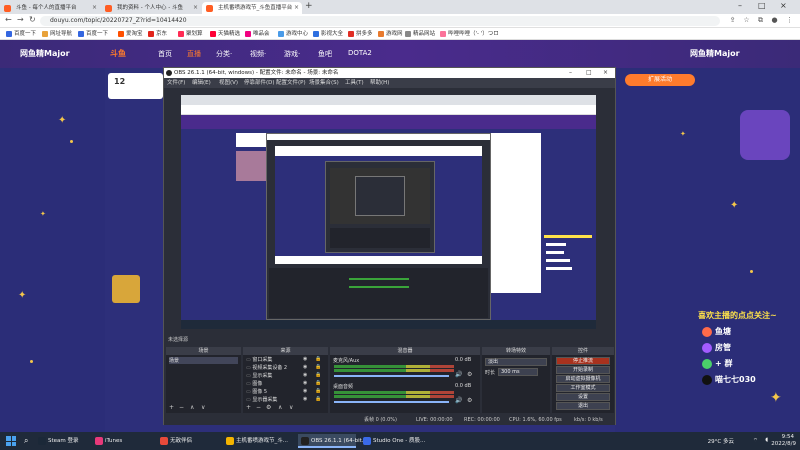 The height and width of the screenshot is (450, 800). Describe the element at coordinates (259, 83) in the screenshot. I see `menu-docks: 停靠部件(D)` at that location.